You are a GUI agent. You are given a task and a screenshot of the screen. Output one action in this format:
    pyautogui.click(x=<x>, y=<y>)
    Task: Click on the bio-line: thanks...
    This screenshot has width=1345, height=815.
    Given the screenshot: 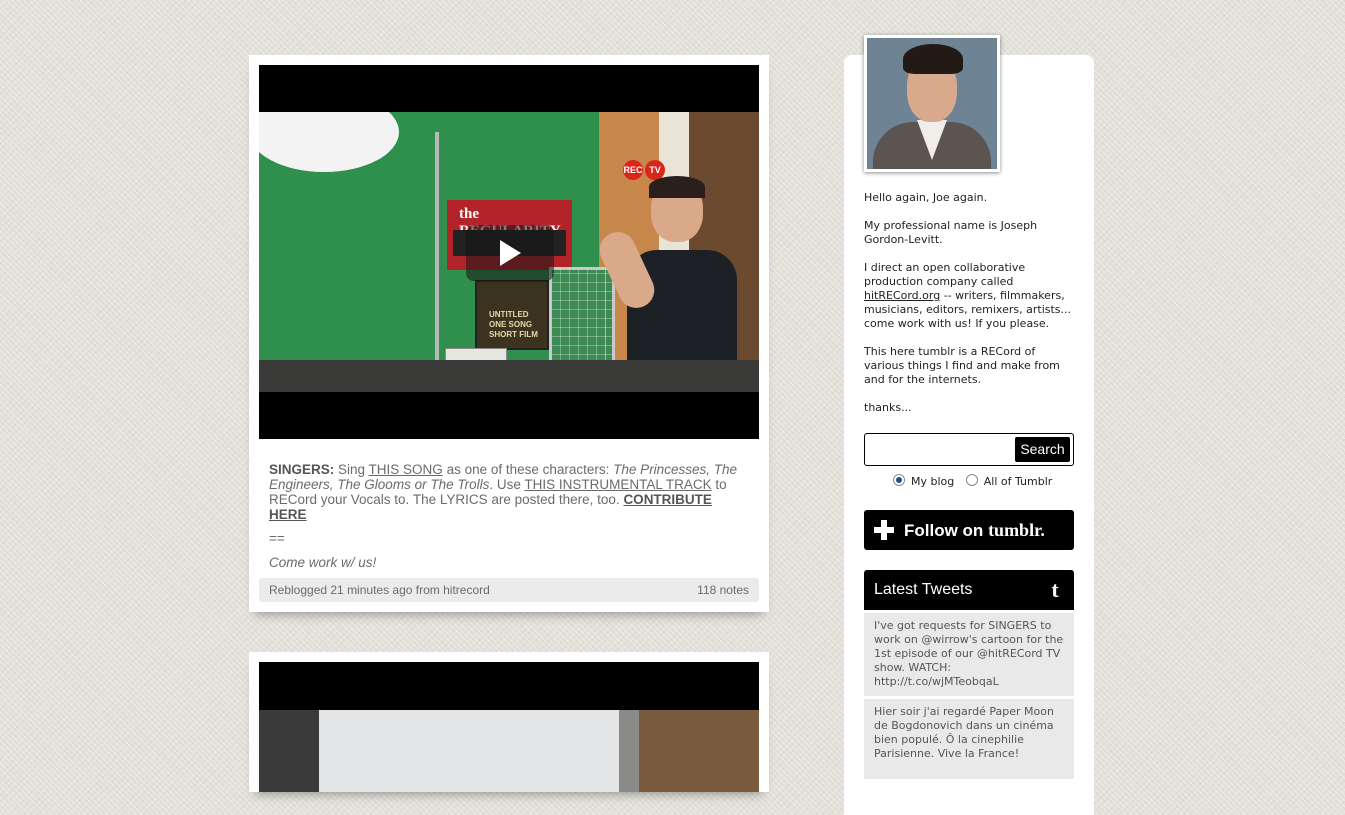 What is the action you would take?
    pyautogui.click(x=888, y=407)
    